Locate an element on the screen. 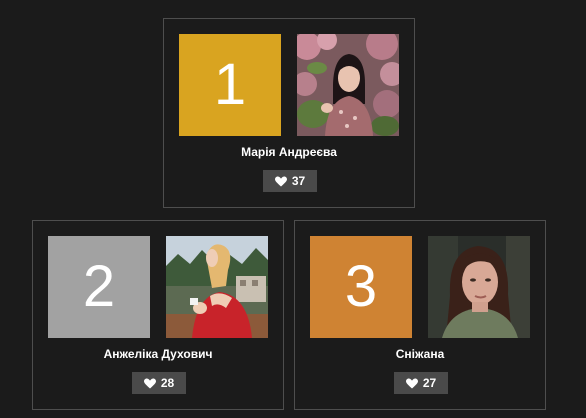 The image size is (586, 418). rank-number: 1 is located at coordinates (230, 84).